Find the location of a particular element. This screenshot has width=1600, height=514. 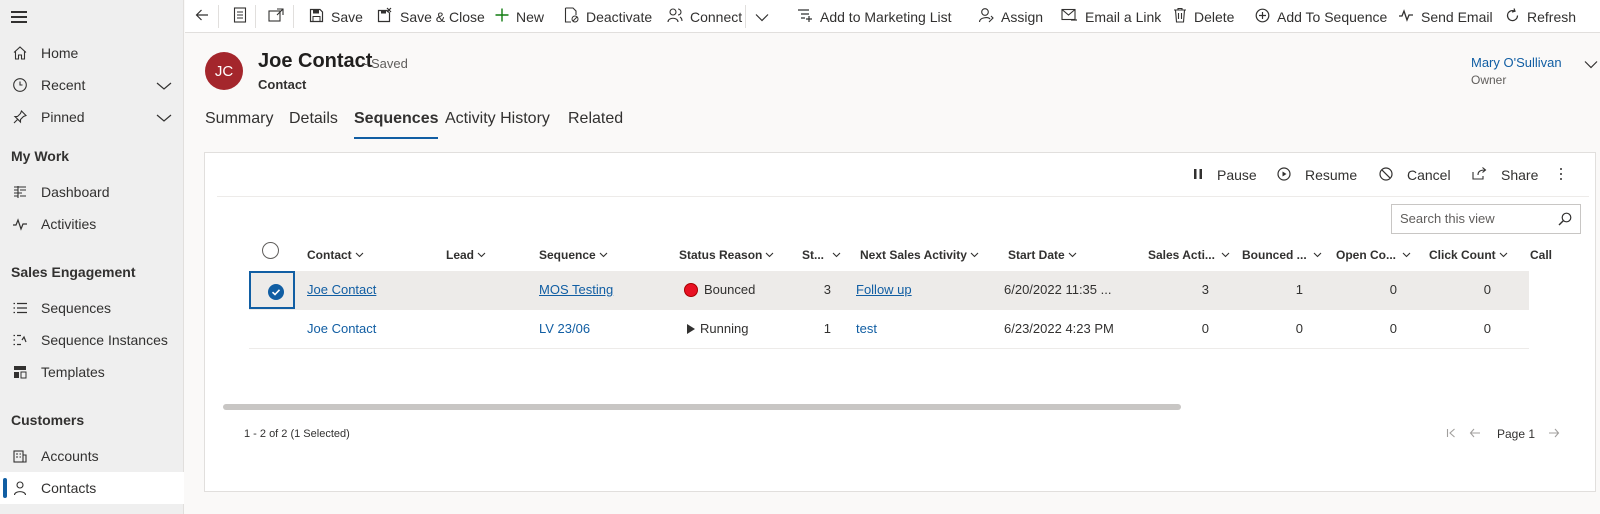

next-page-icon is located at coordinates (1554, 434).